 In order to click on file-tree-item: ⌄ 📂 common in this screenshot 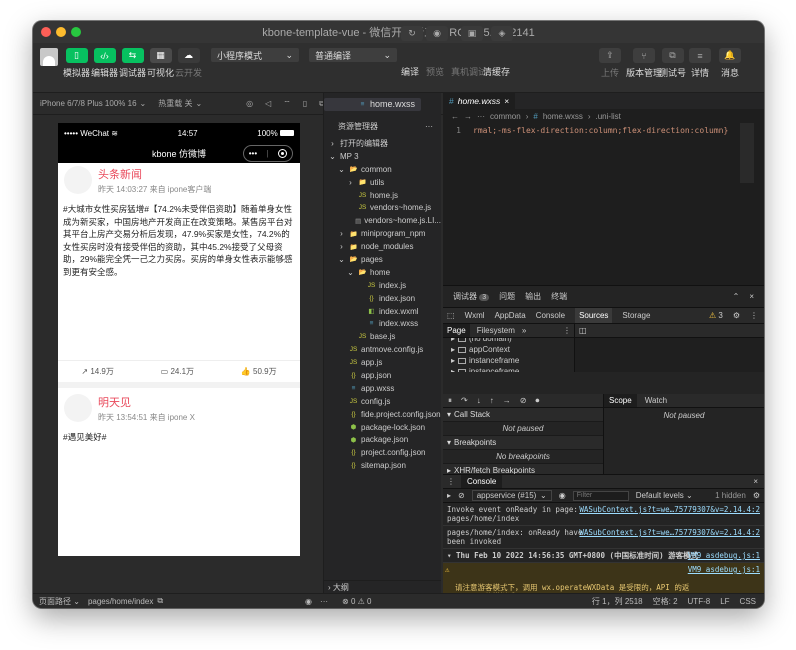, I will do `click(382, 169)`.